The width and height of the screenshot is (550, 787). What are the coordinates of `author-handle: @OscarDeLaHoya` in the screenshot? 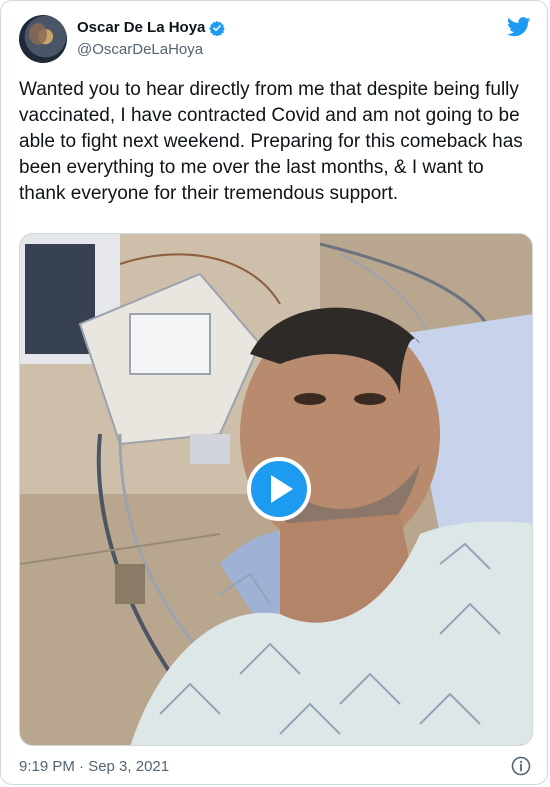 It's located at (140, 49).